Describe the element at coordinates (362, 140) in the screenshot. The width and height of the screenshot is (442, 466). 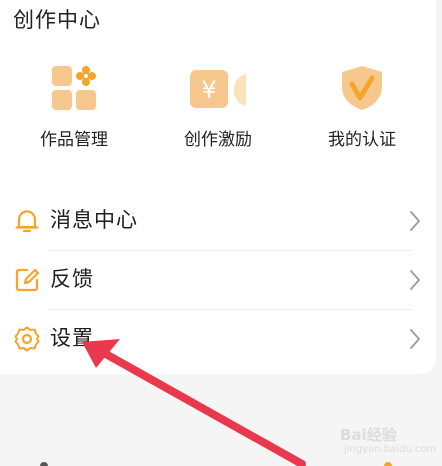
I see `tile-label: 我的认证` at that location.